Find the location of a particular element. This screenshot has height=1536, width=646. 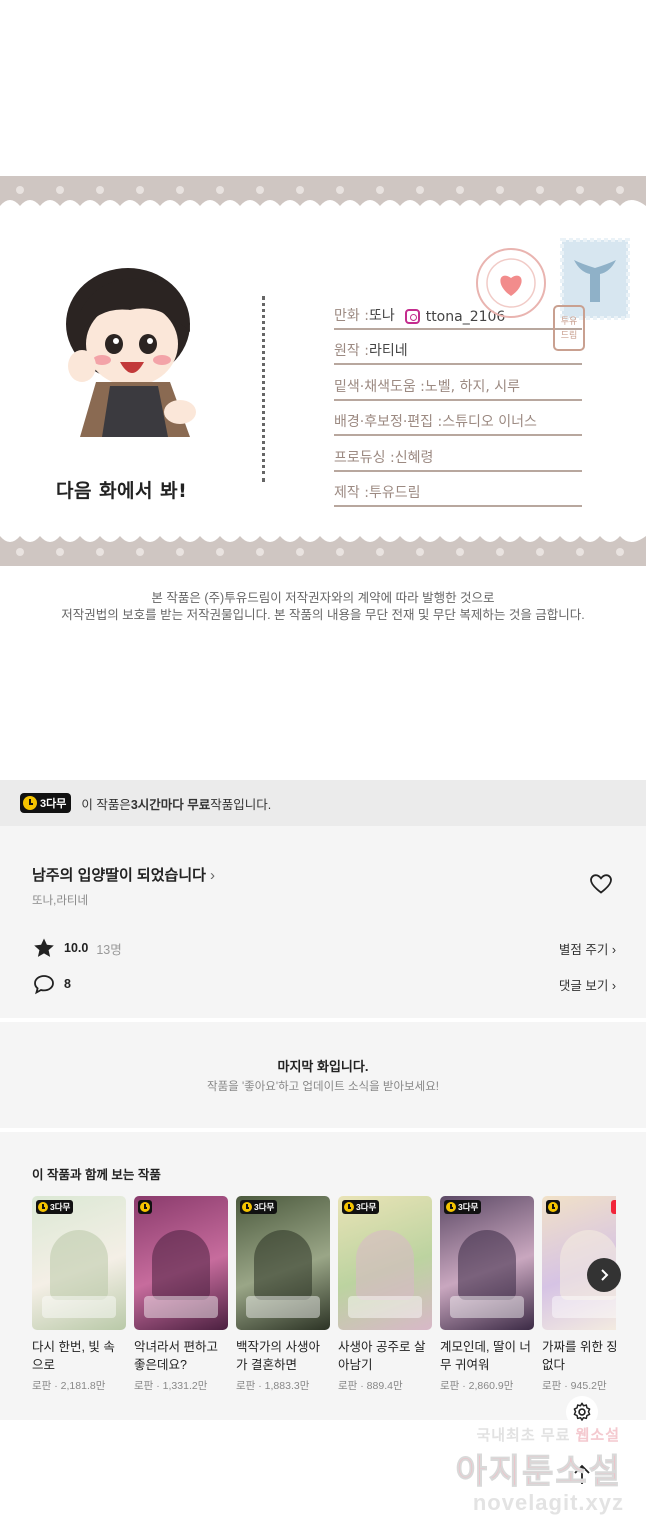

card-views: 1,331.2만 is located at coordinates (185, 1386).